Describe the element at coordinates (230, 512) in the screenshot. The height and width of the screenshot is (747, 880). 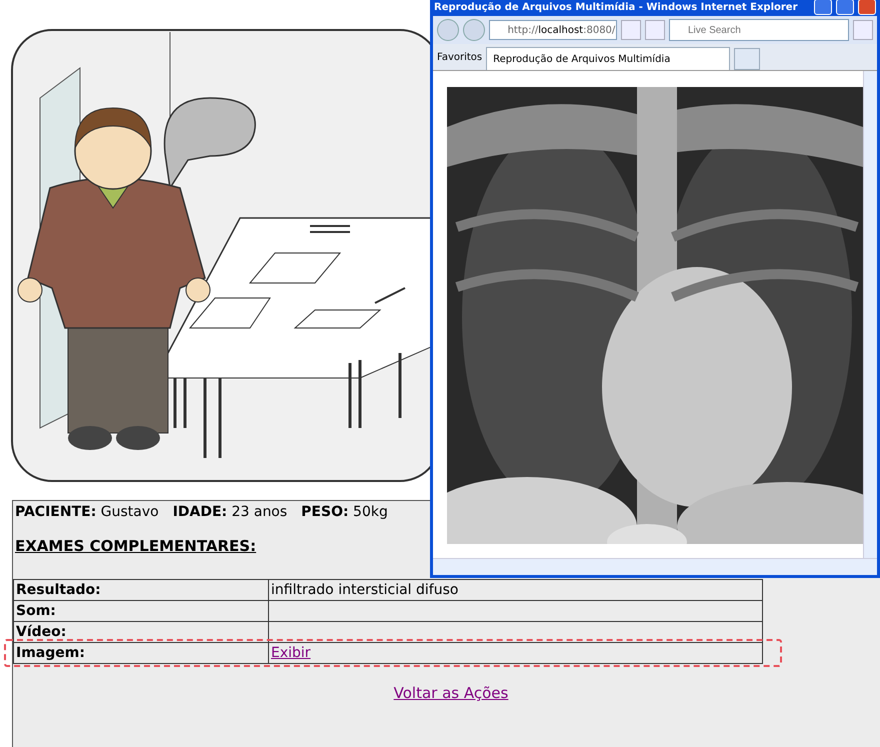
I see `patient-field: IDADE: 23 anos` at that location.